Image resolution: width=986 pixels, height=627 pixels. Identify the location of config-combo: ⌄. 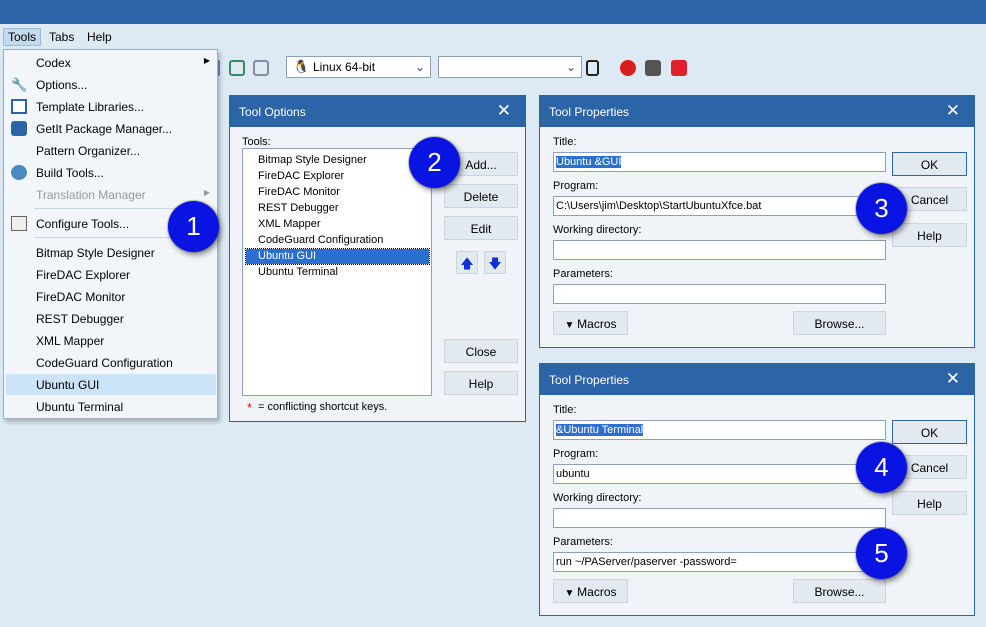
(510, 67).